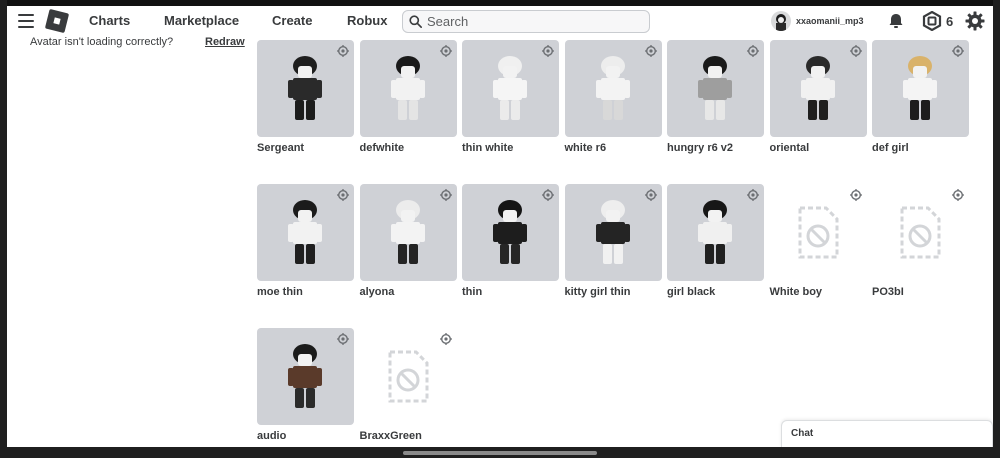 The image size is (1000, 458). I want to click on hamburger-icon, so click(26, 21).